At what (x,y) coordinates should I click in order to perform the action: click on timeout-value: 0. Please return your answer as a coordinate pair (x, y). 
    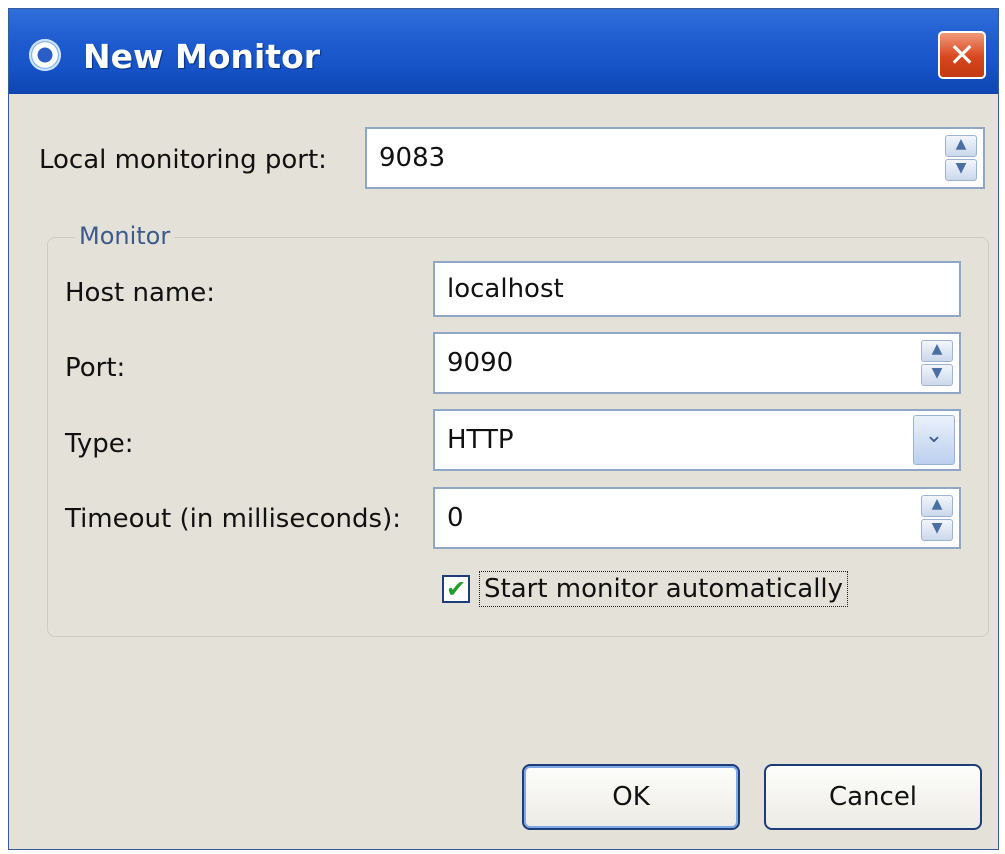
    Looking at the image, I should click on (455, 518).